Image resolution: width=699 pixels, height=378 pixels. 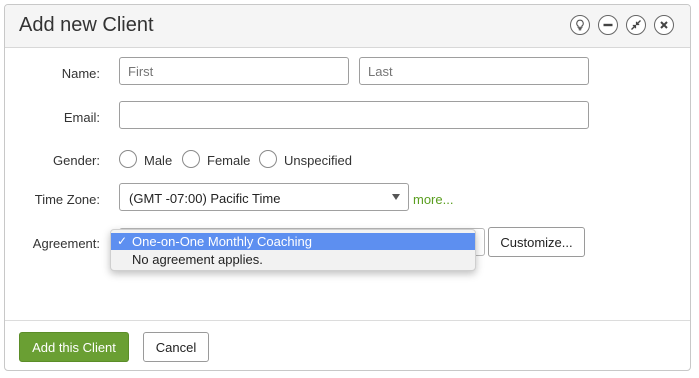 I want to click on email-label: Email:, so click(x=81, y=117).